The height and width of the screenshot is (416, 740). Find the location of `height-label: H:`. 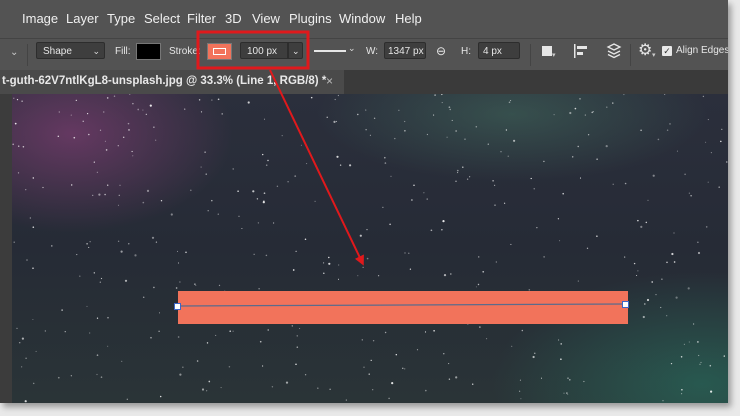

height-label: H: is located at coordinates (466, 51).